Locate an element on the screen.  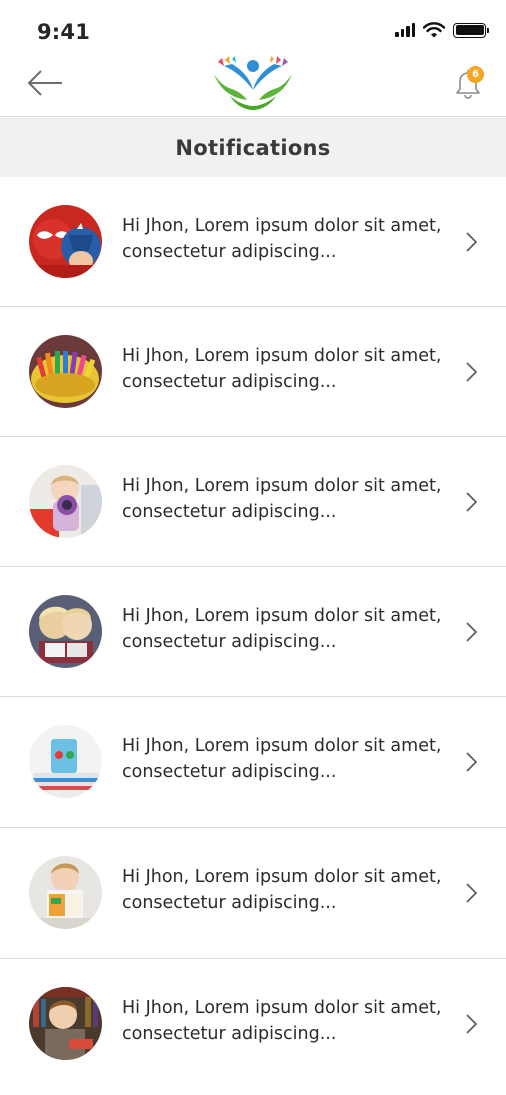
navigation-bar is located at coordinates (253, 83).